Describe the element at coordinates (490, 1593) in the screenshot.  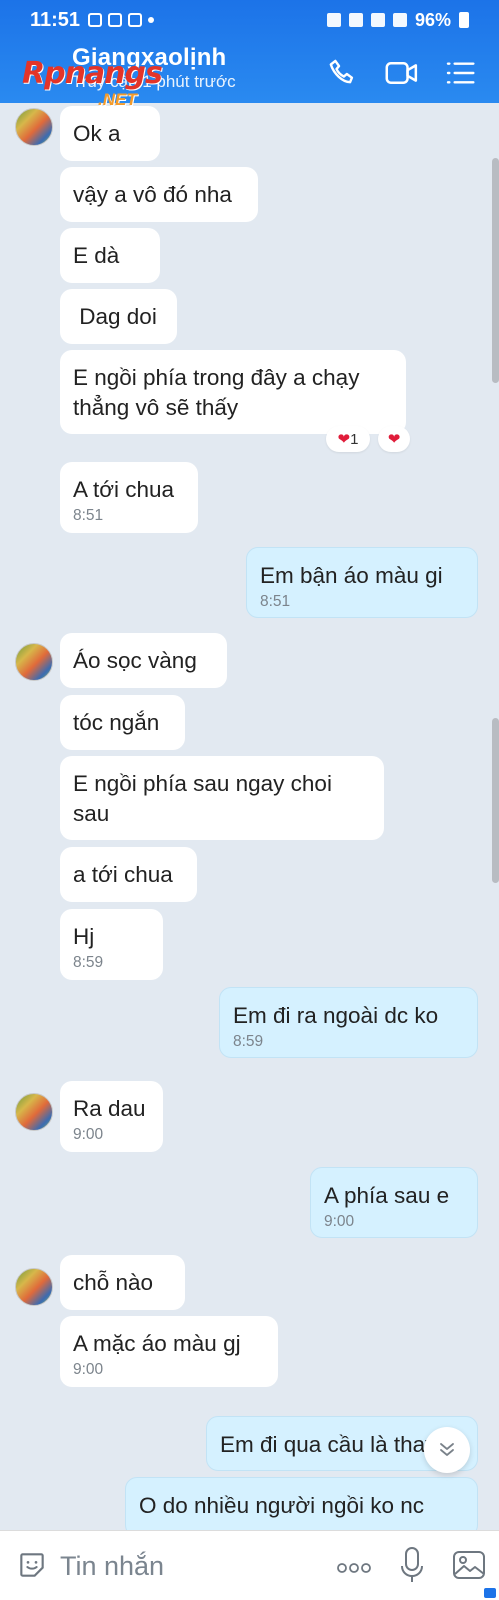
I see `corner-indicator-icon` at that location.